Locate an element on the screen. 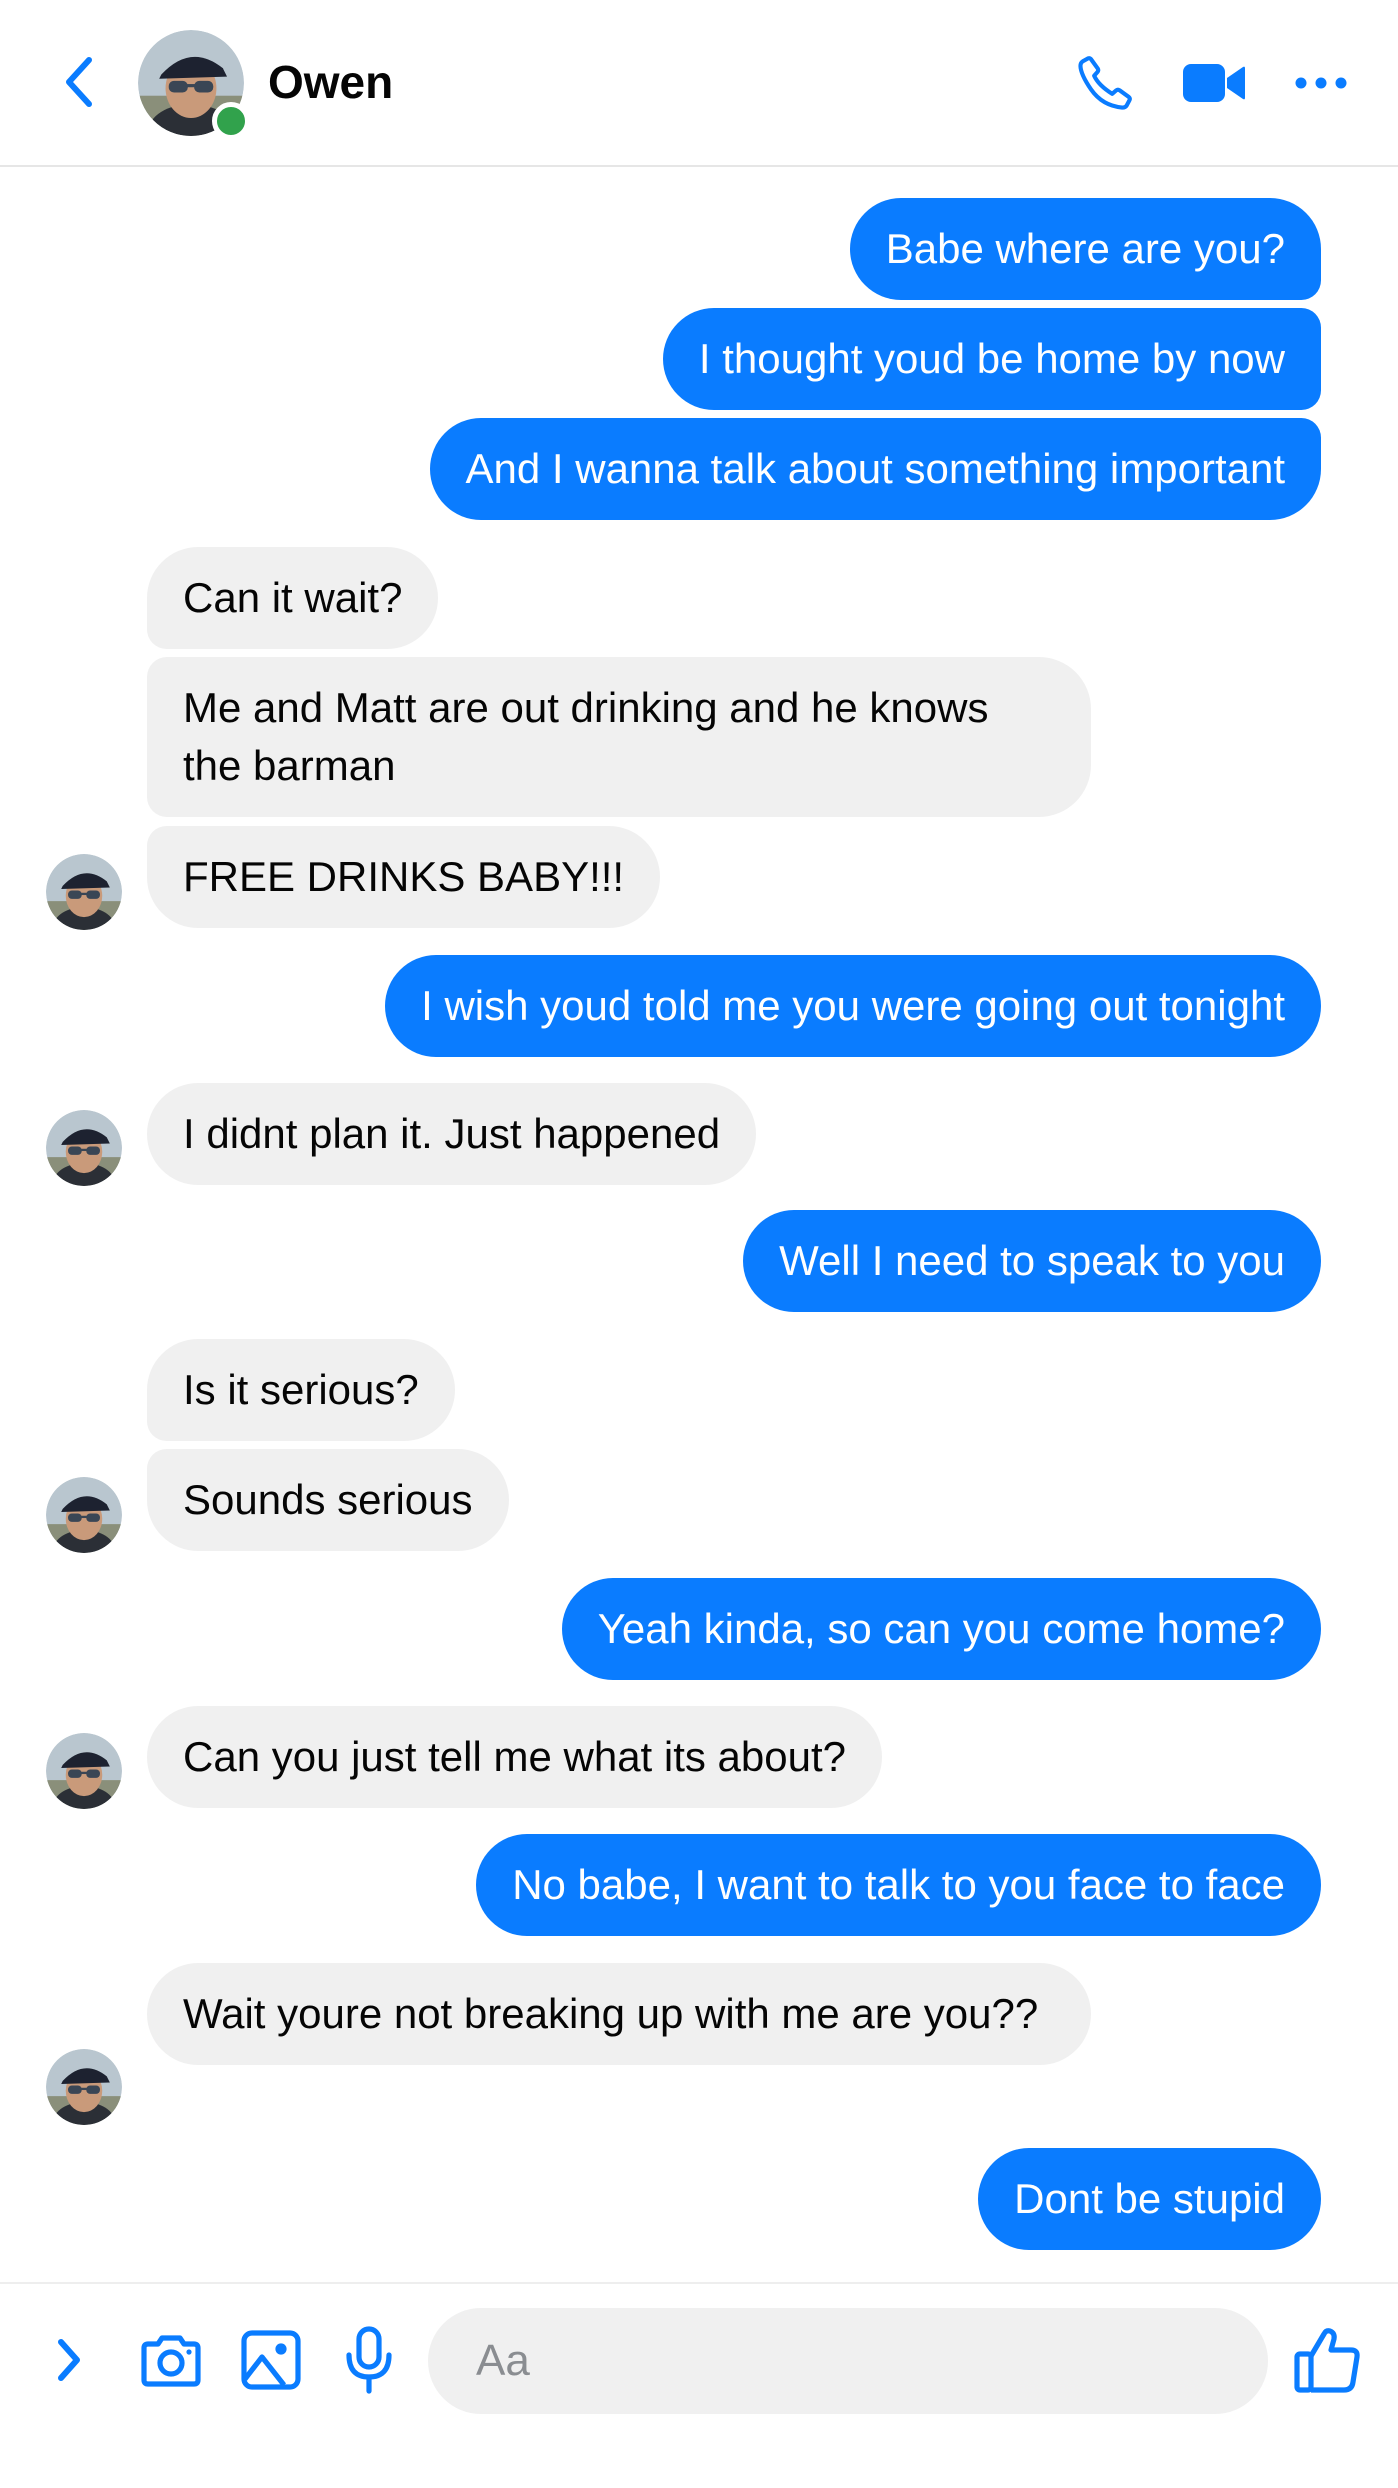  back-button is located at coordinates (80, 82).